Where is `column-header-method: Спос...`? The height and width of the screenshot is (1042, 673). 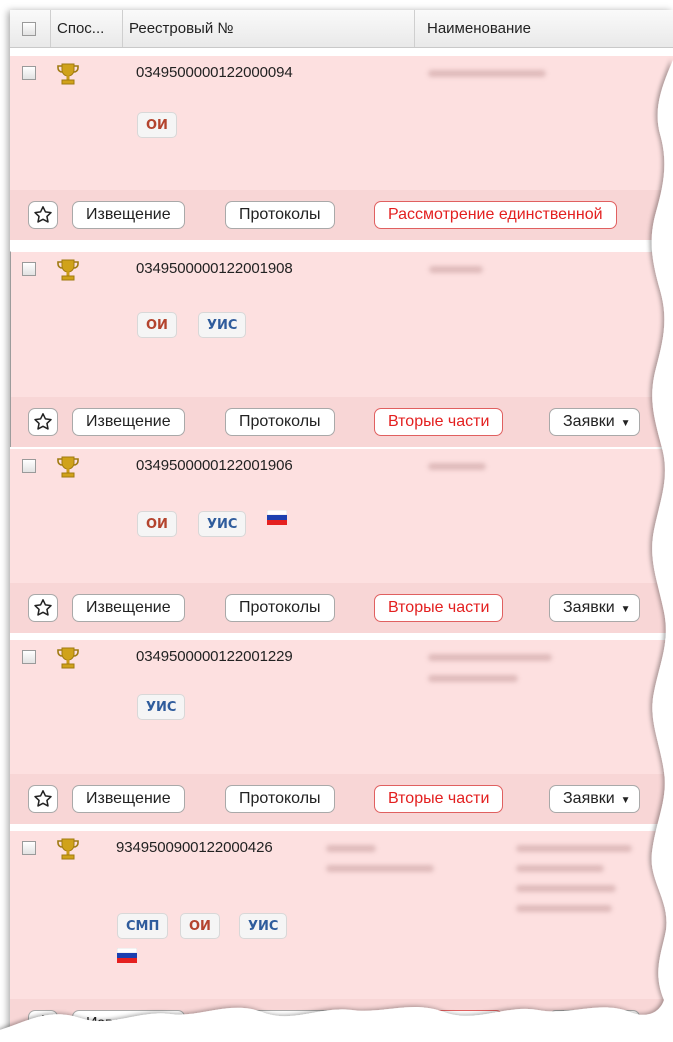
column-header-method: Спос... is located at coordinates (87, 28).